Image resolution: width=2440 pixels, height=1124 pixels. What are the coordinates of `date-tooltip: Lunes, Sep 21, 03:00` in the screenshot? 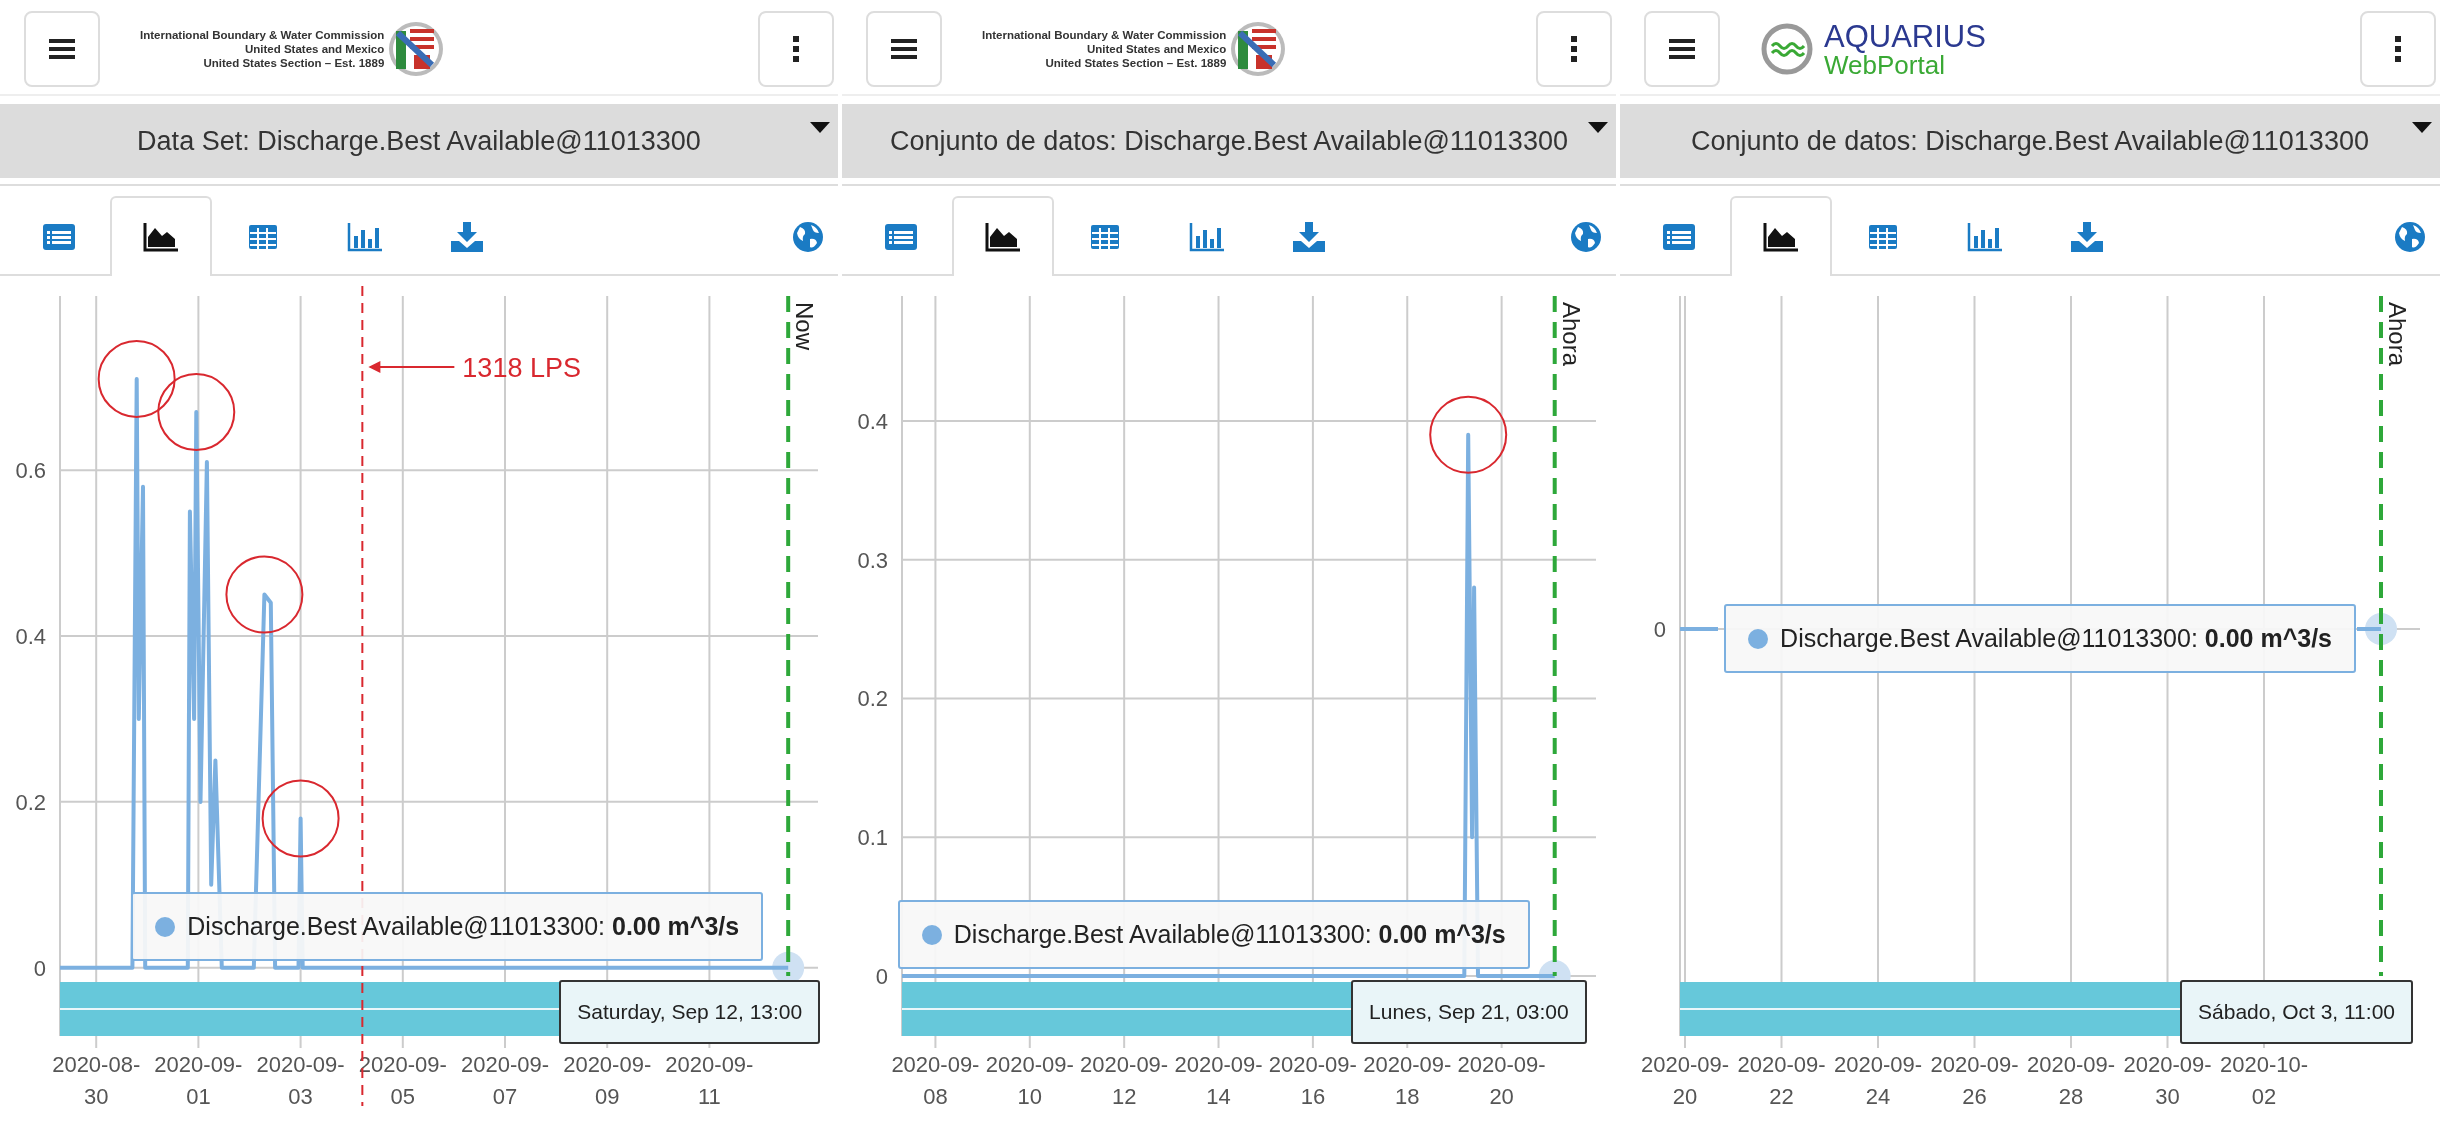 It's located at (1469, 1012).